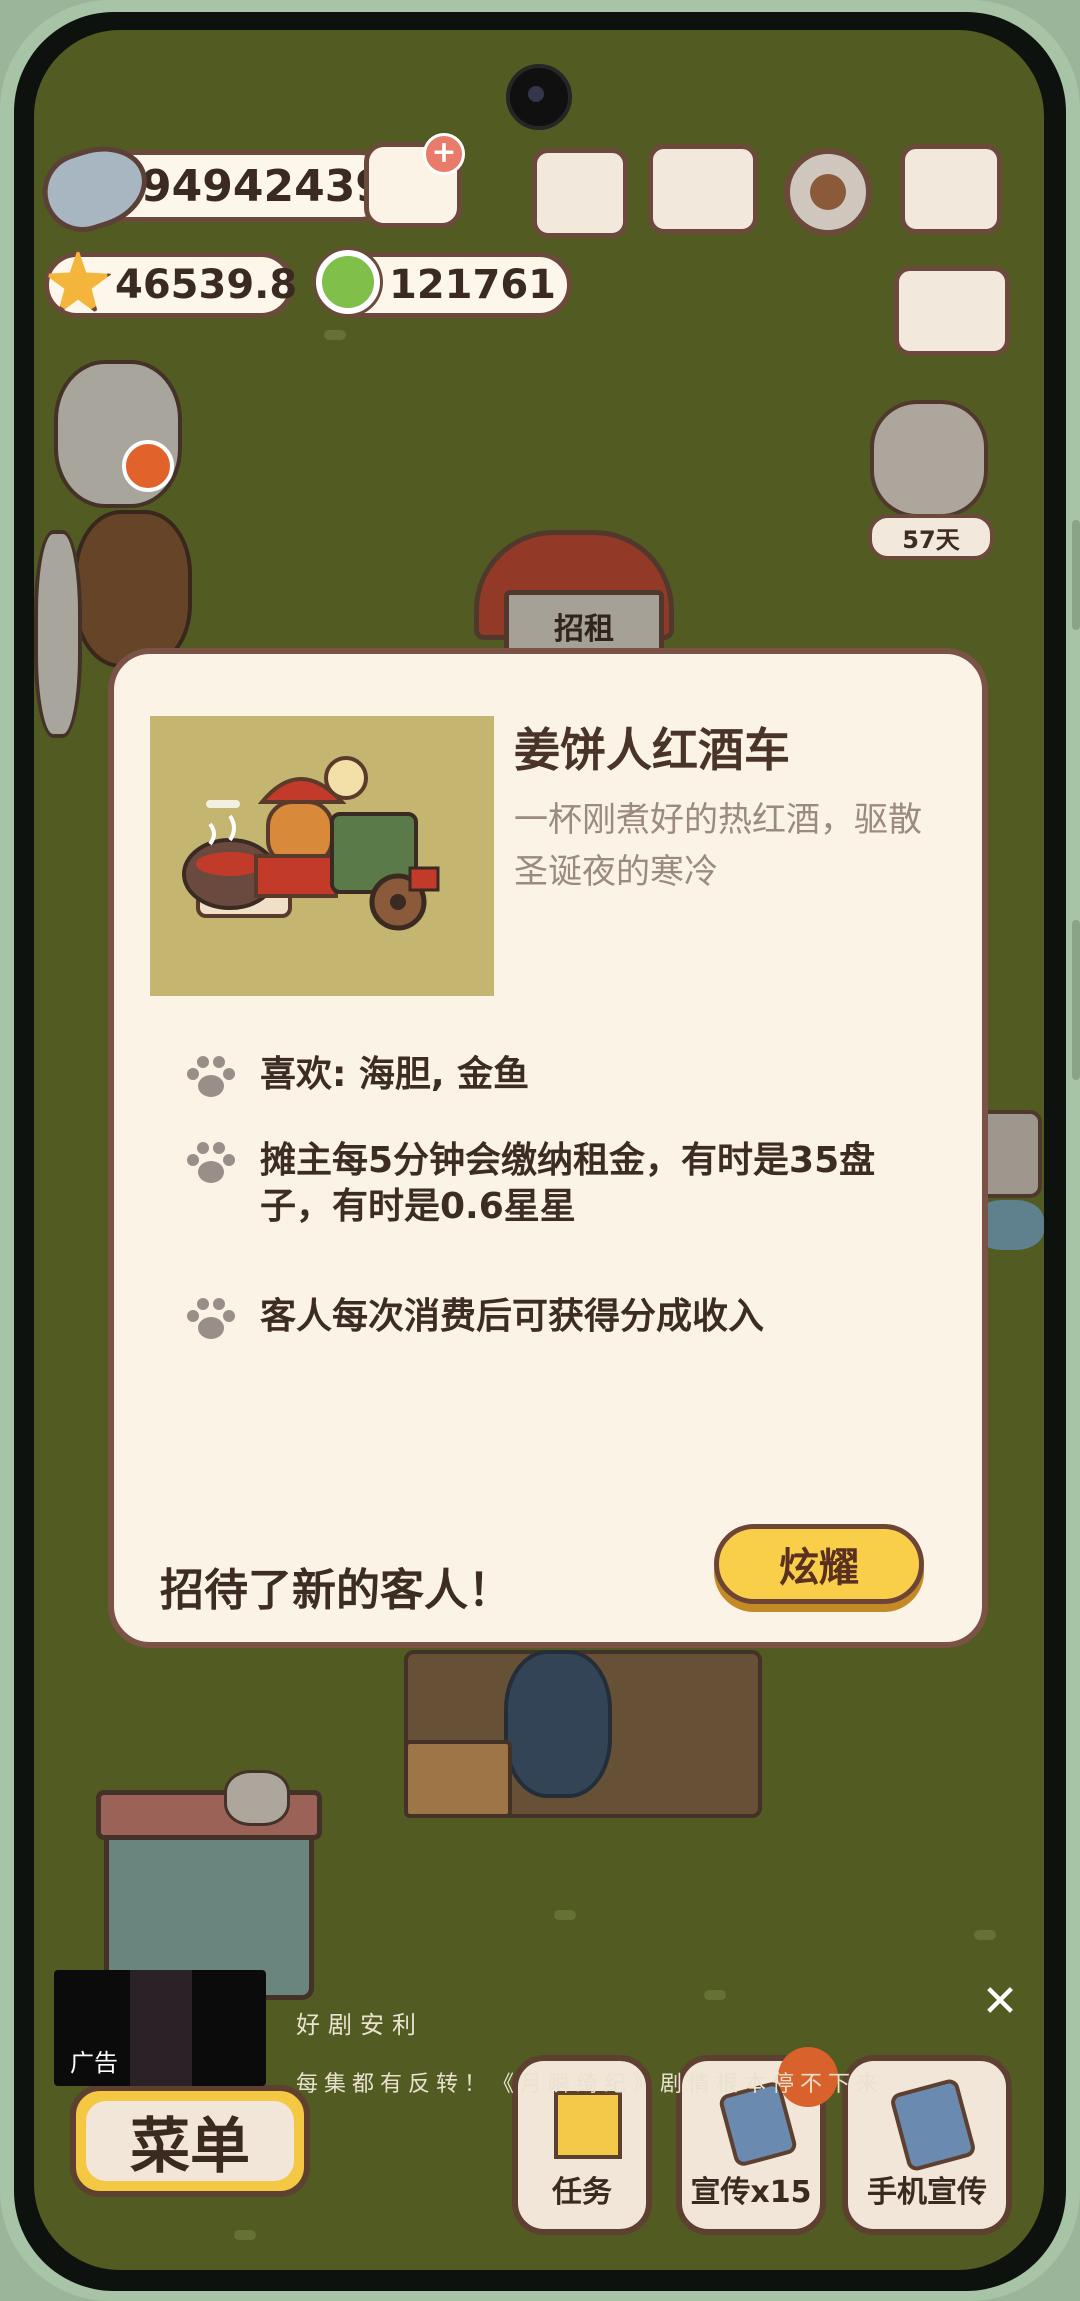 The width and height of the screenshot is (1080, 2301). What do you see at coordinates (148, 466) in the screenshot?
I see `alert-icon` at bounding box center [148, 466].